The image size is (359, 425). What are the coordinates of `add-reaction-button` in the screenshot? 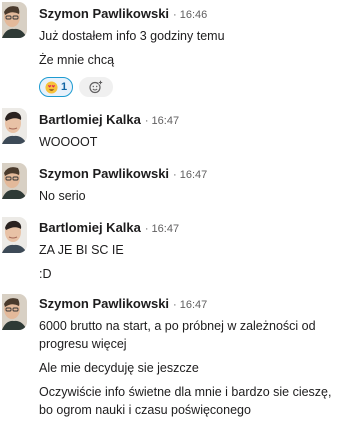 It's located at (96, 87).